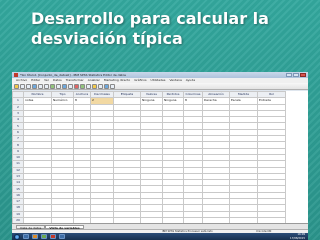 The width and height of the screenshot is (320, 240). Describe the element at coordinates (46, 86) in the screenshot. I see `redo-icon` at that location.